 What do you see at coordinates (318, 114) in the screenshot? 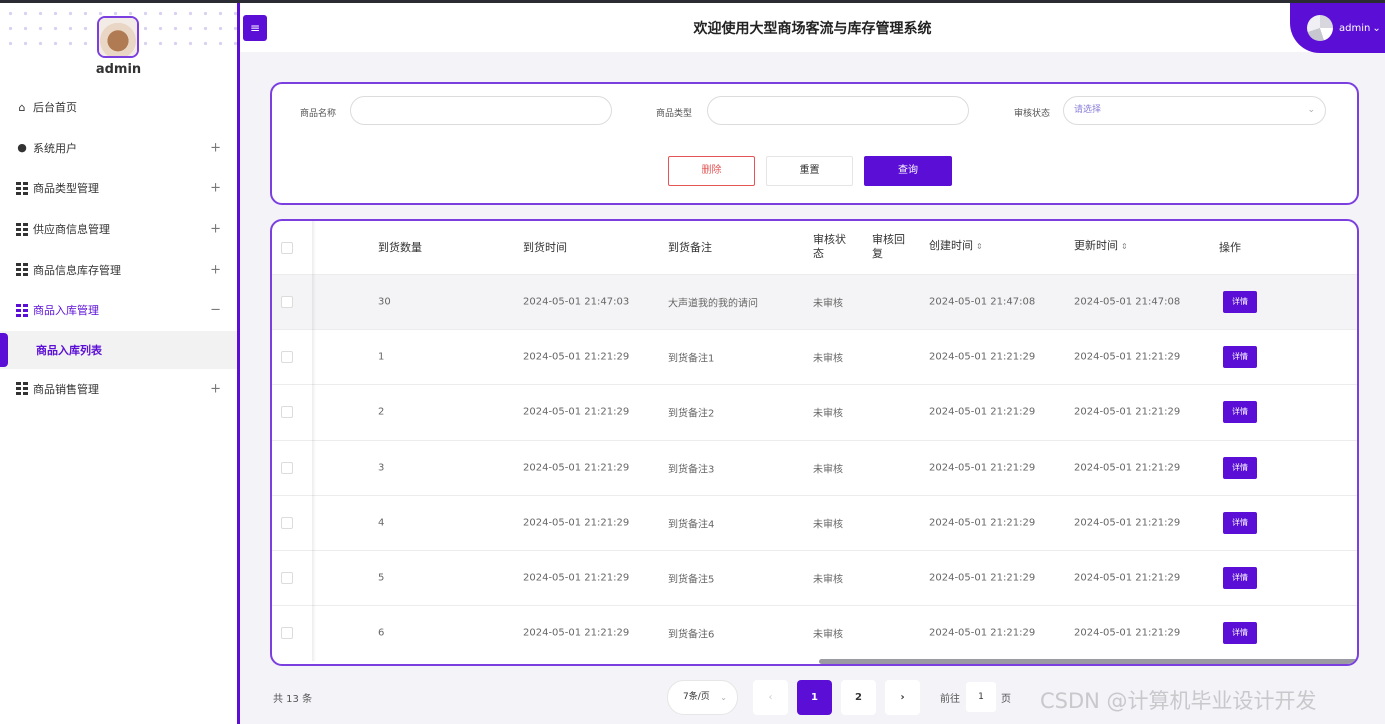
I see `product-name-label: 商品名称` at bounding box center [318, 114].